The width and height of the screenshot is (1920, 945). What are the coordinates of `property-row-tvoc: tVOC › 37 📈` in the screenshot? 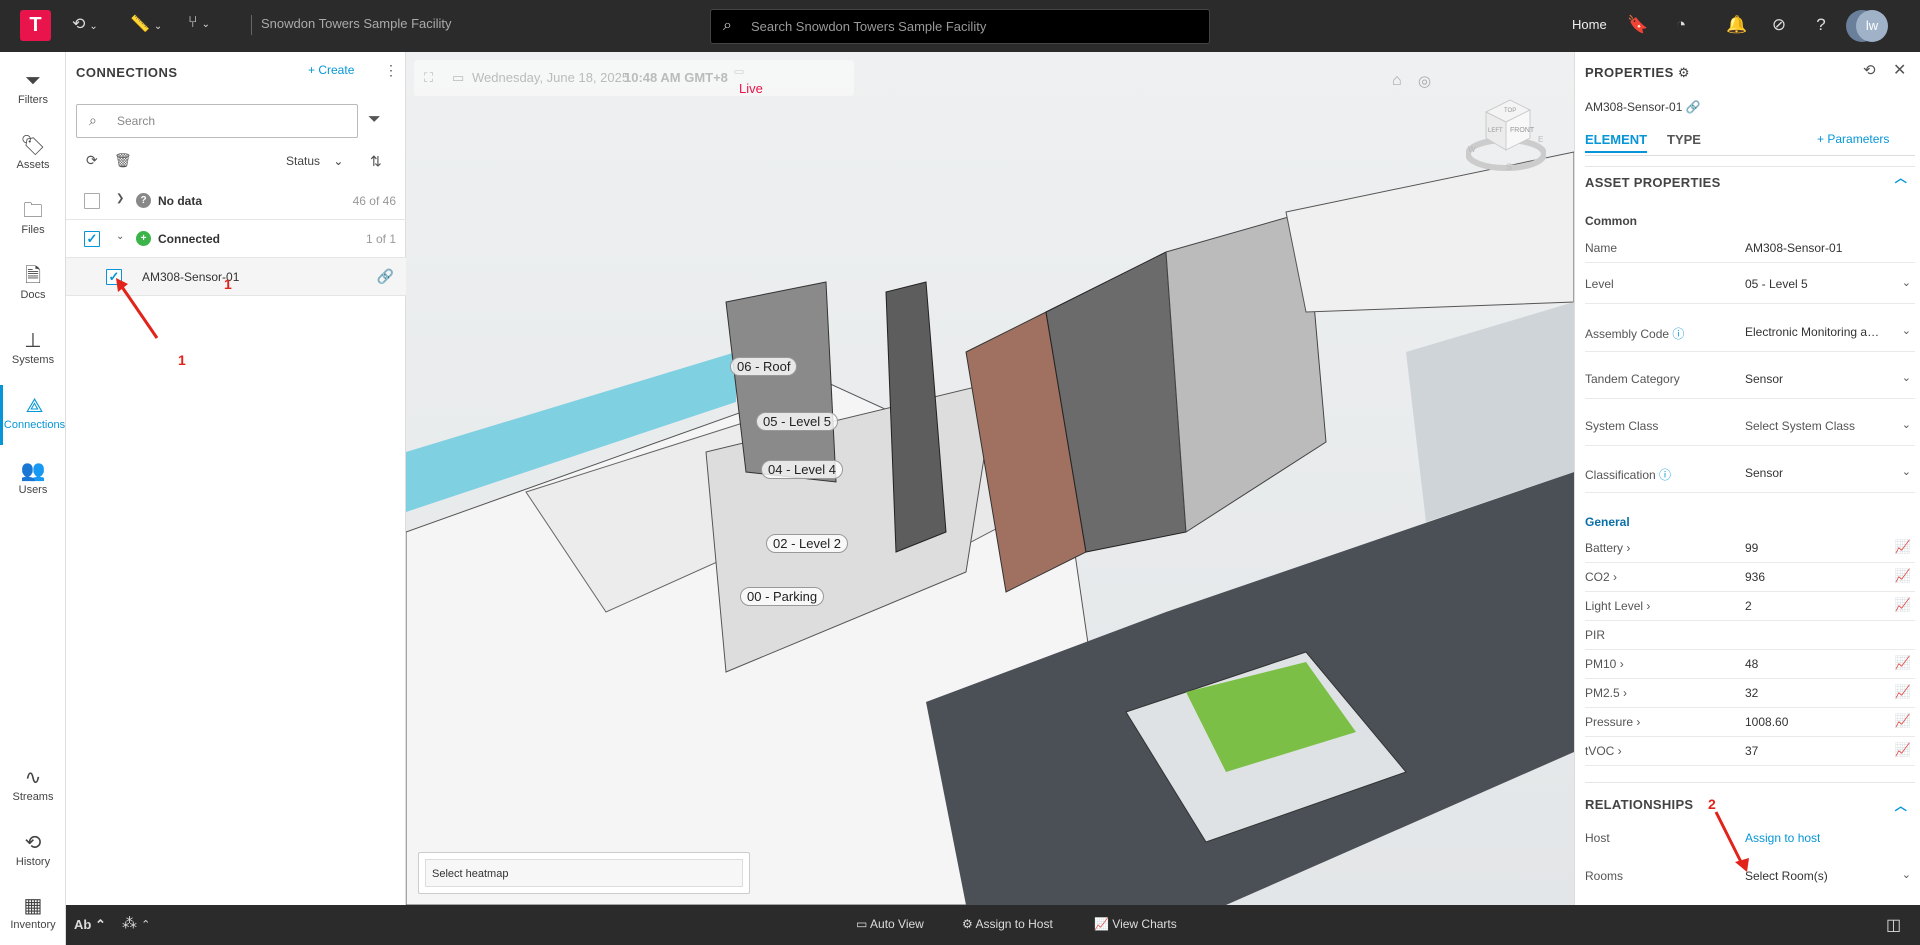 It's located at (1750, 751).